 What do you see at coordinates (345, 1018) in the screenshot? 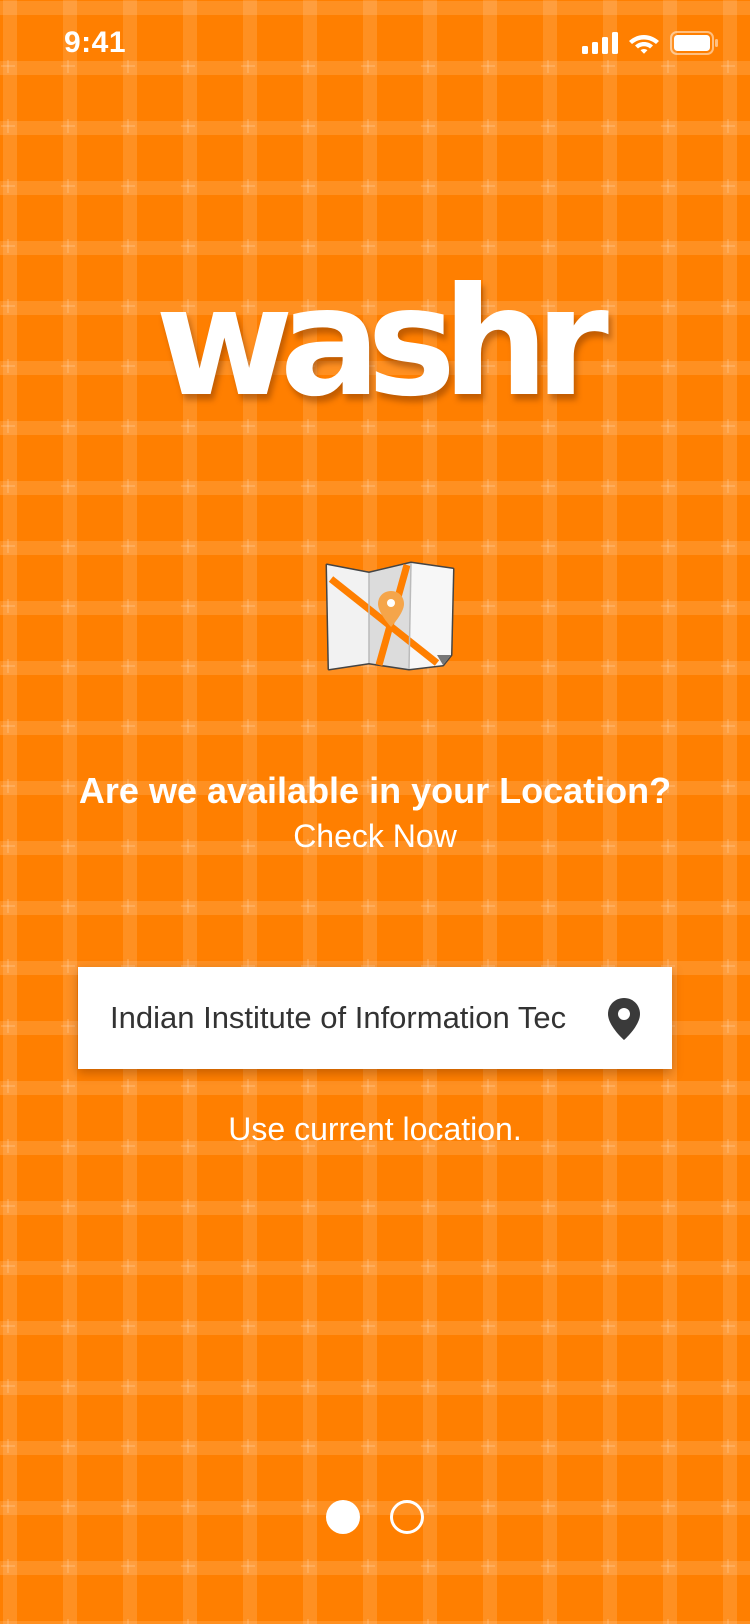
I see `location-input` at bounding box center [345, 1018].